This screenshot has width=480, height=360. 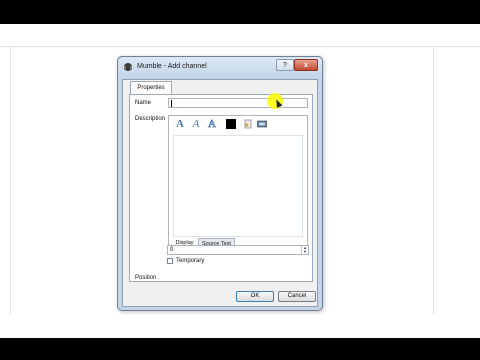 I want to click on spin-down-icon: ▼, so click(x=305, y=252).